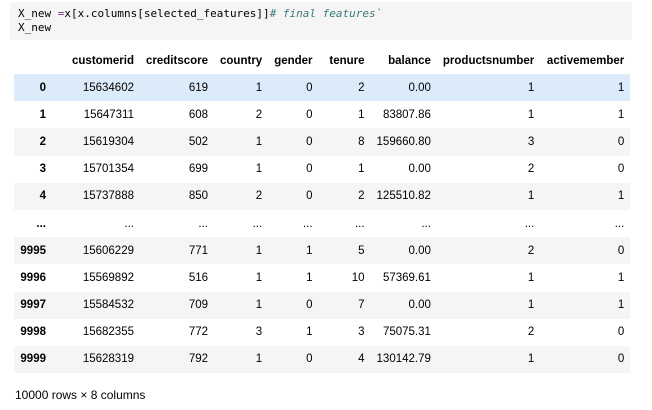 This screenshot has height=410, width=652. What do you see at coordinates (406, 277) in the screenshot?
I see `table-cell: 57369.61` at bounding box center [406, 277].